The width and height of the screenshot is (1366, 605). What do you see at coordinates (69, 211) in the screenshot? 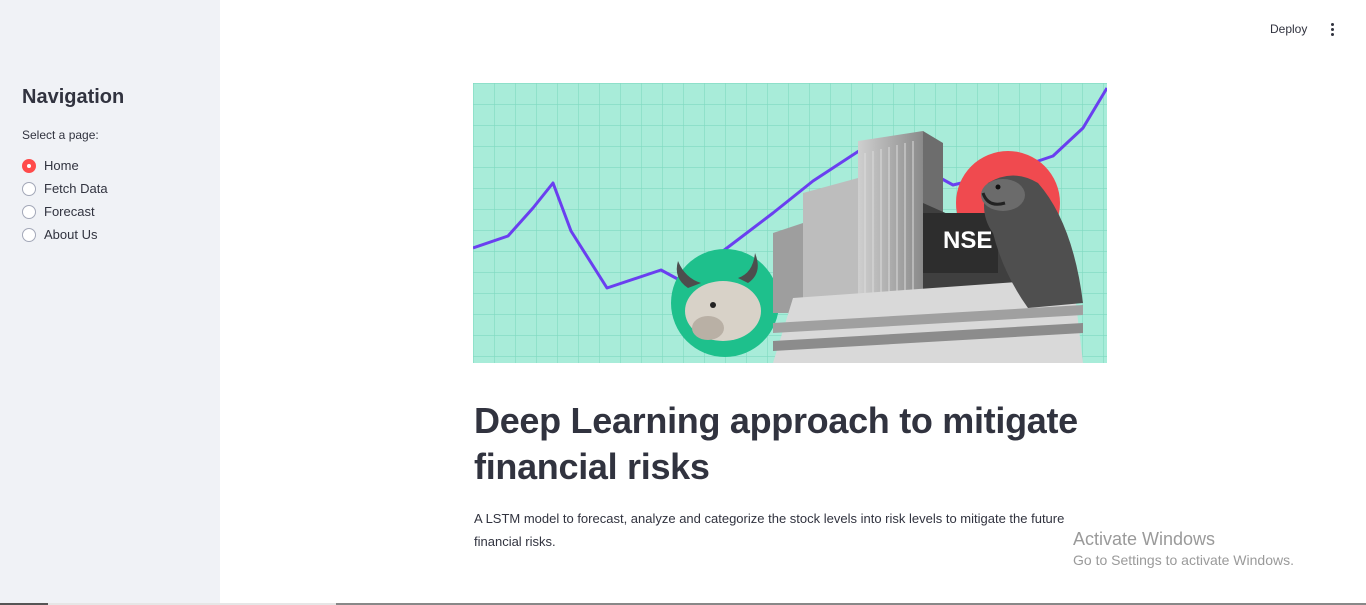
I see `radio-label: Forecast` at bounding box center [69, 211].